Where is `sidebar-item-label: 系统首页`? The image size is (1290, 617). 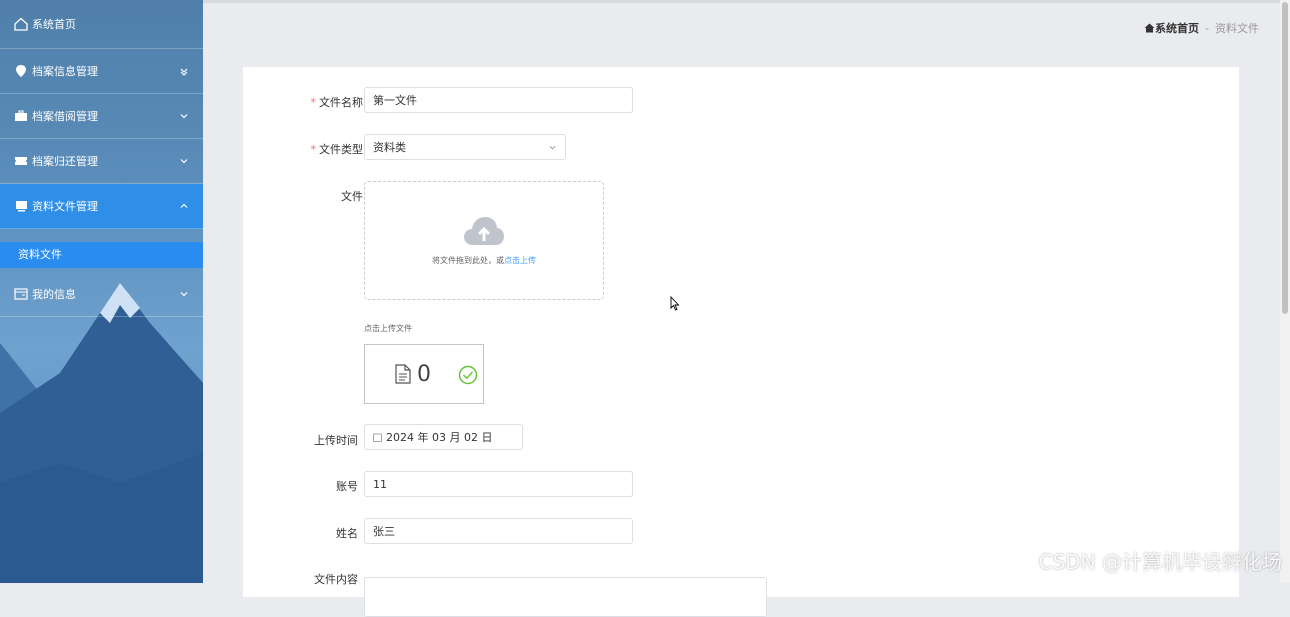 sidebar-item-label: 系统首页 is located at coordinates (54, 24).